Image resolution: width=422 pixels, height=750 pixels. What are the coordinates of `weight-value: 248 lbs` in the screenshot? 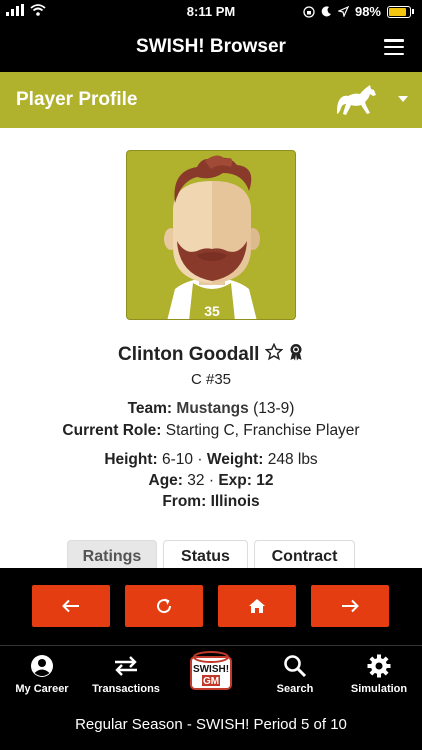 It's located at (292, 459).